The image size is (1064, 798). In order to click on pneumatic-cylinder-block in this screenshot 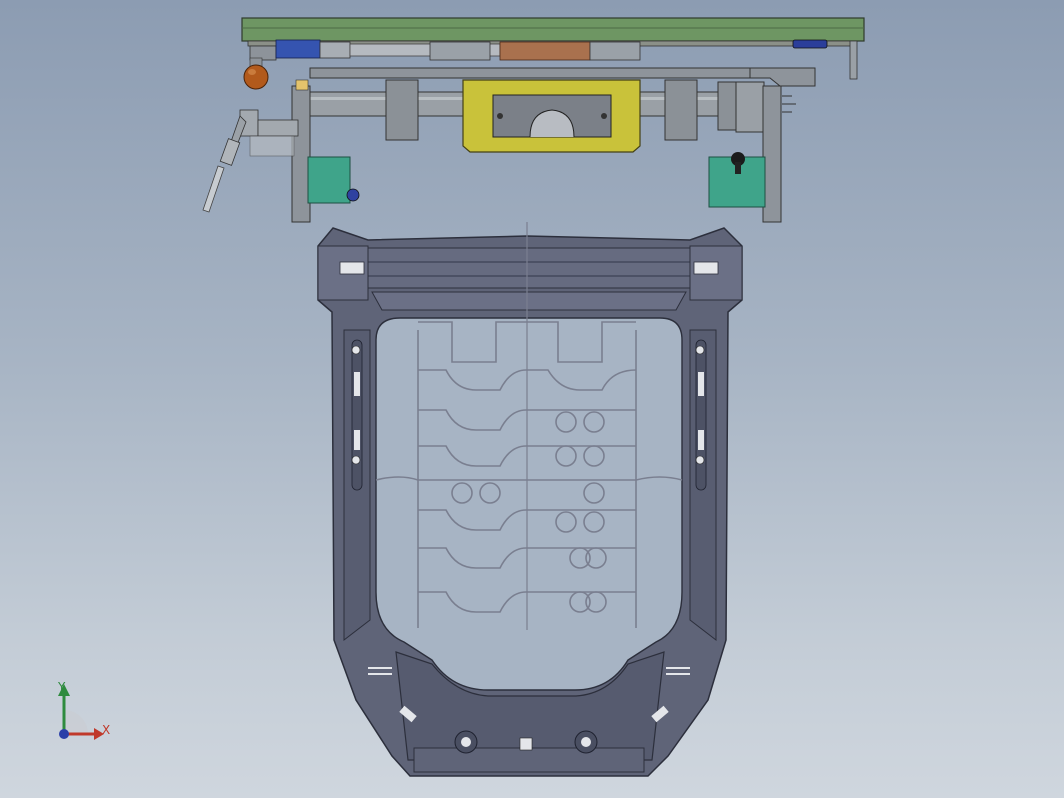, I will do `click(298, 49)`.